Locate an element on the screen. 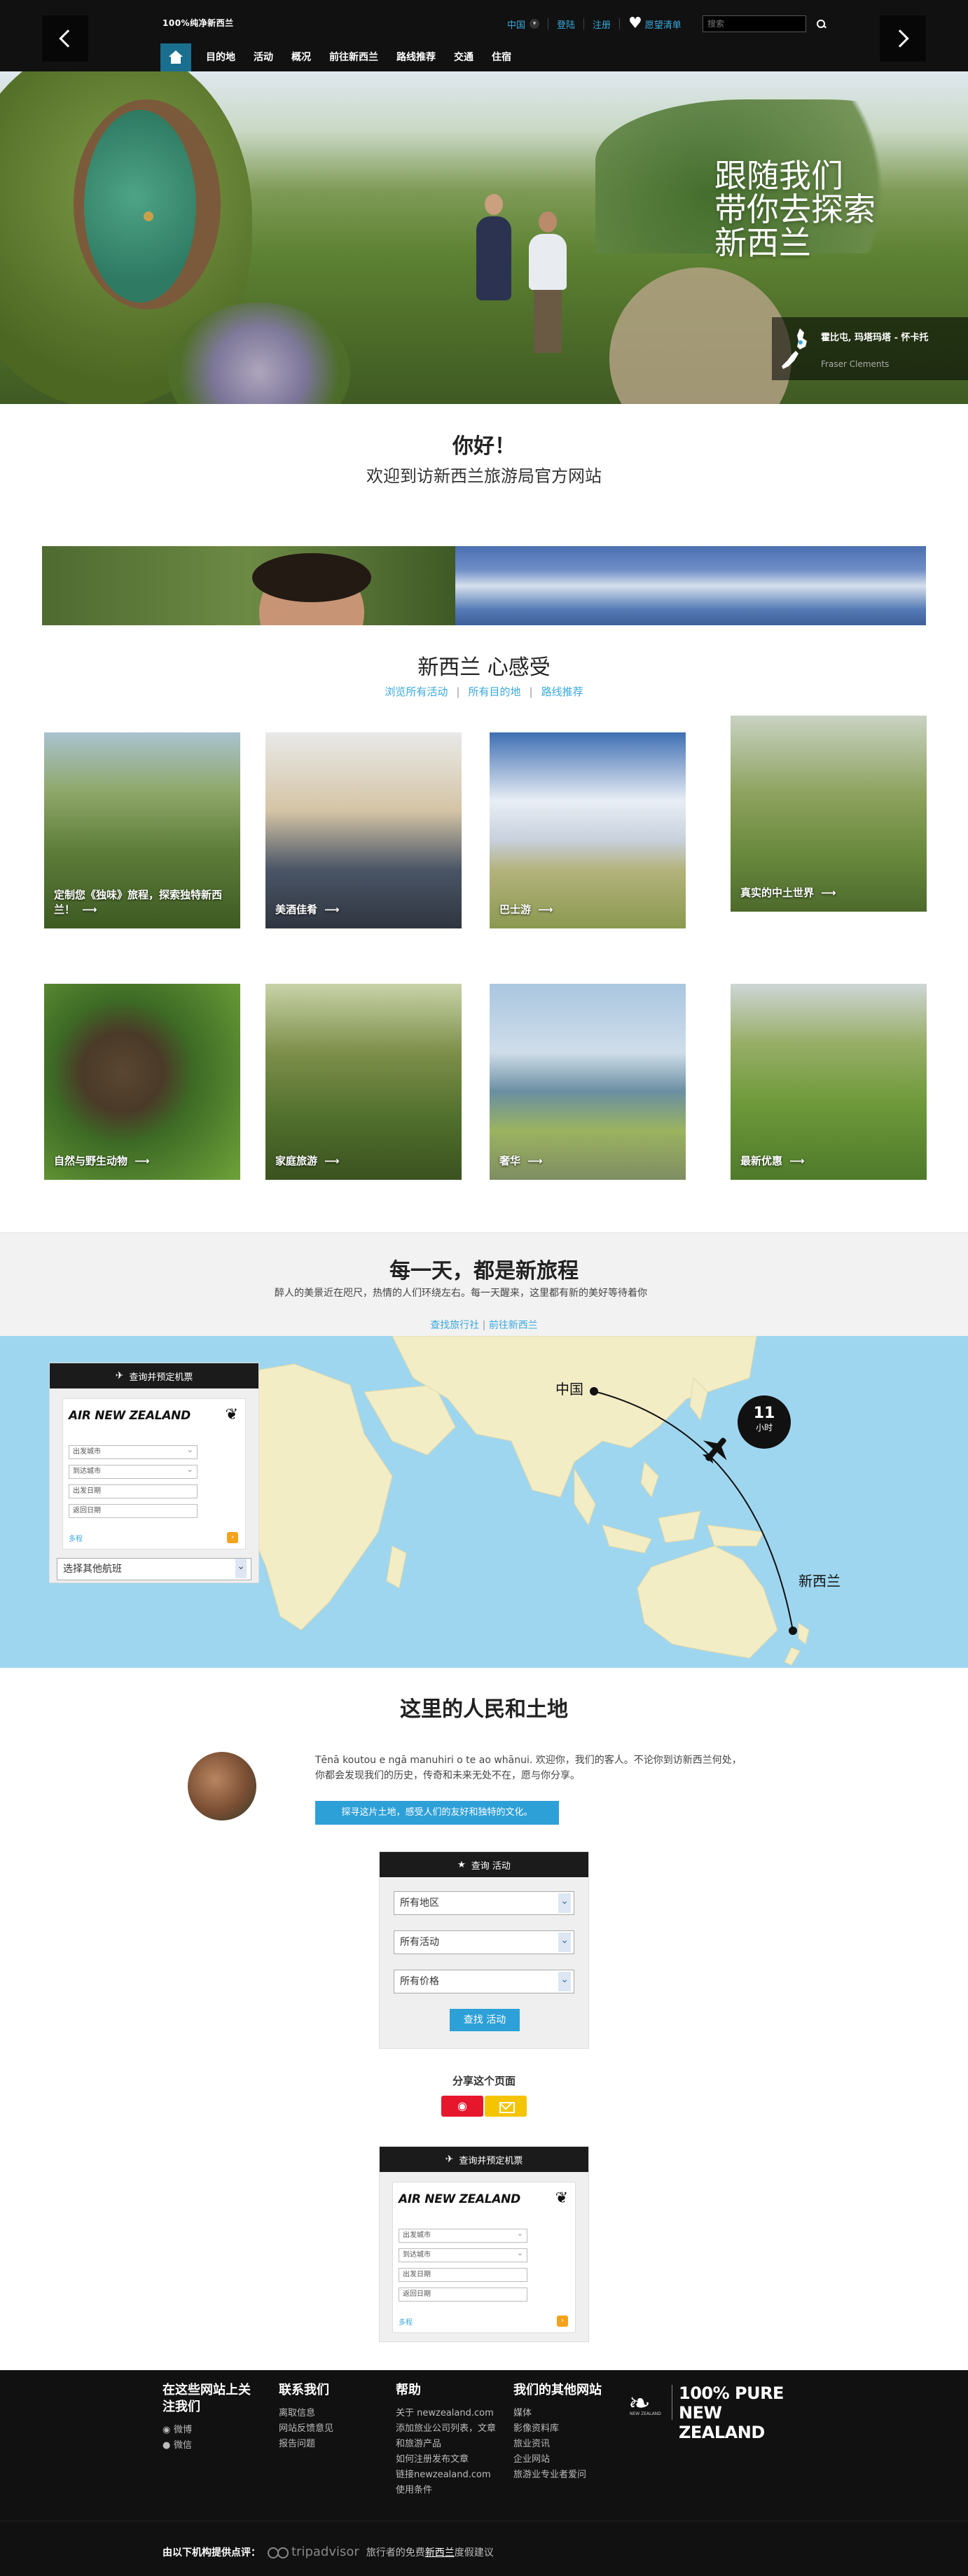  tile-bus-tour: 巴士游 ⟶ is located at coordinates (588, 830).